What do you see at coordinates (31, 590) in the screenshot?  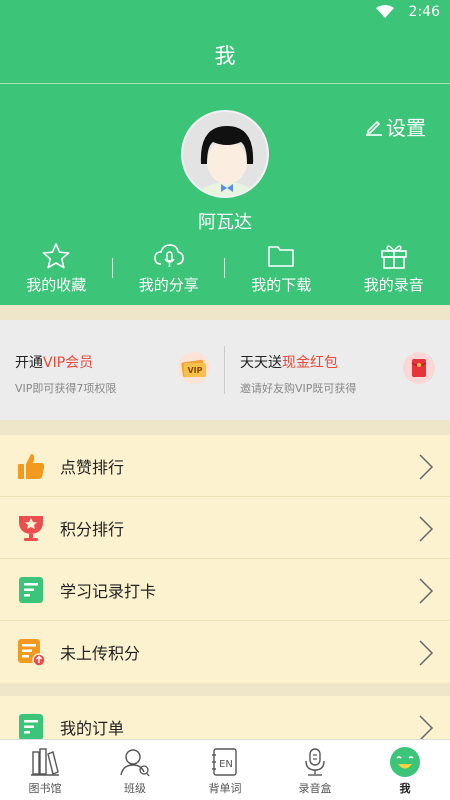 I see `document-icon` at bounding box center [31, 590].